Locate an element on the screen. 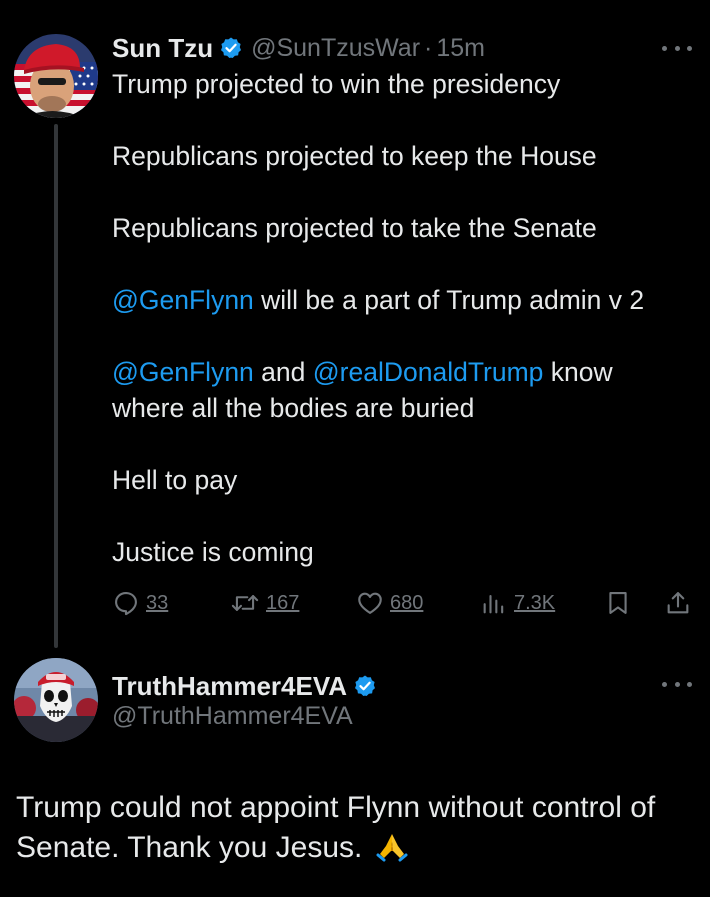  tweet-text-span: know is located at coordinates (578, 372).